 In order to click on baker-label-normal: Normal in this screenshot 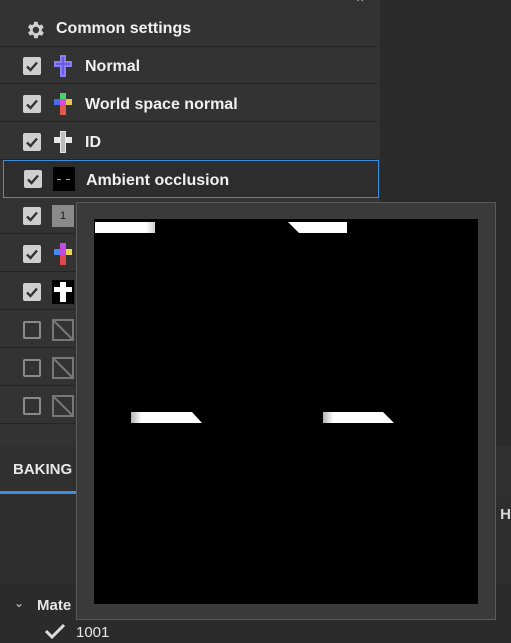, I will do `click(113, 66)`.